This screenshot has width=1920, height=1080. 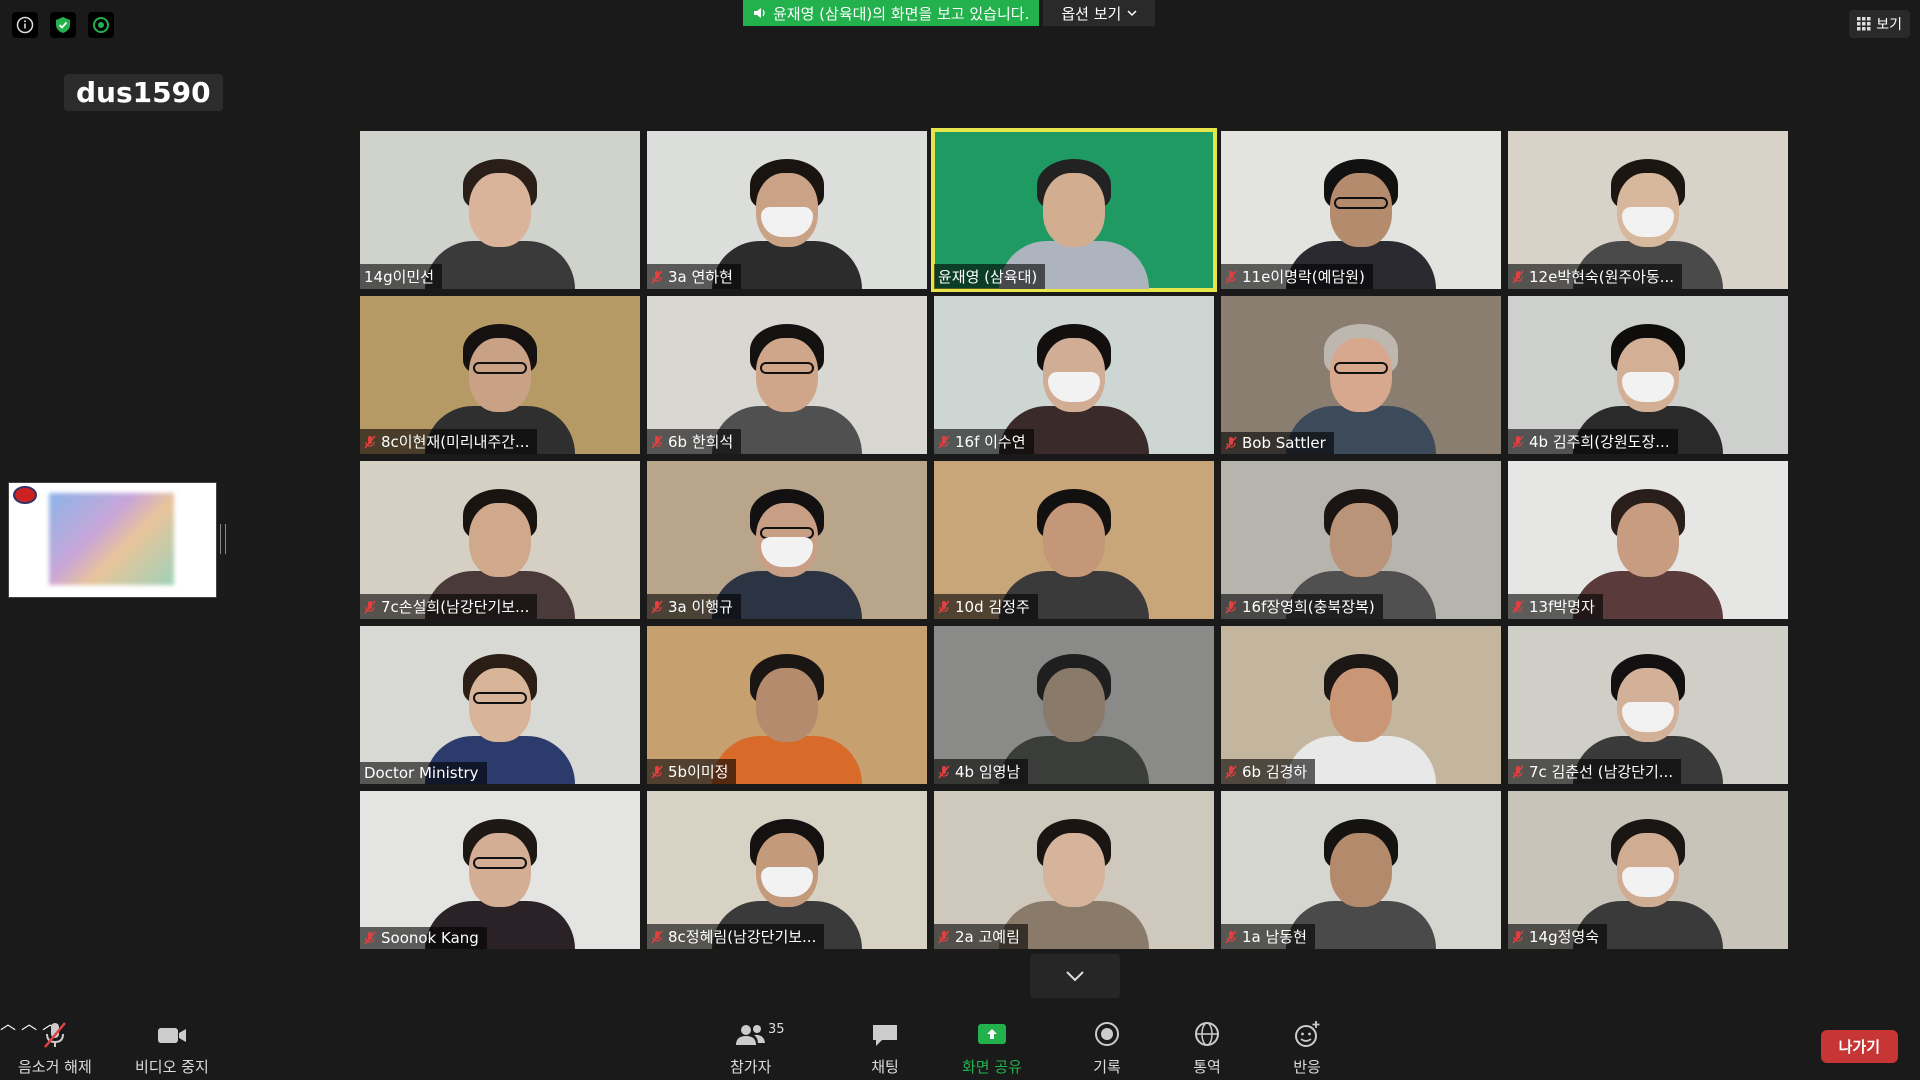 I want to click on participant-name: 3a 이행규, so click(x=700, y=607).